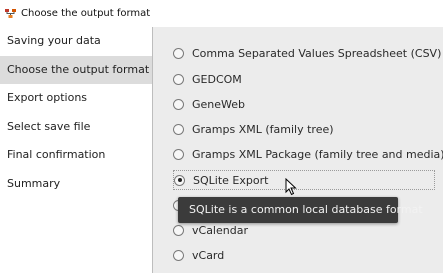  I want to click on format-option-gramps-xml: Gramps XML (family tree), so click(304, 129).